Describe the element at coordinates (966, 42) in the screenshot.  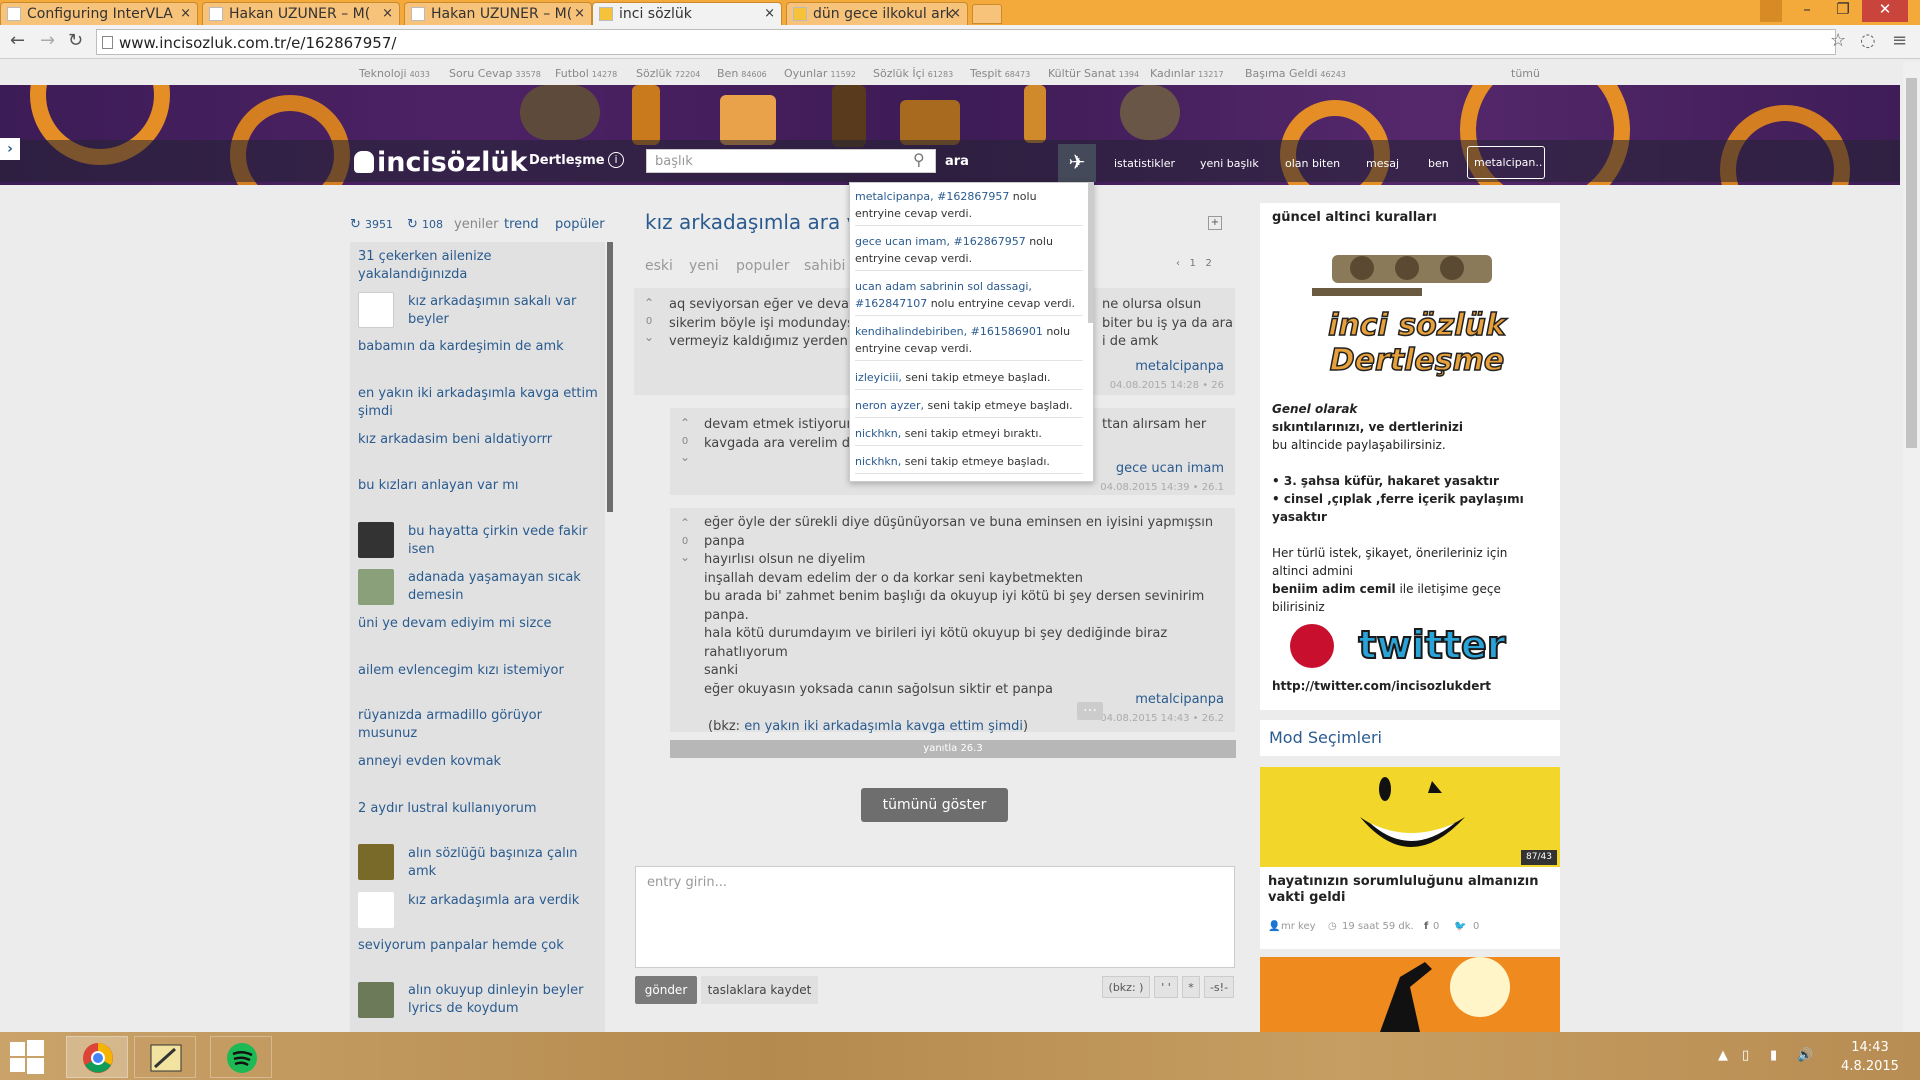
I see `url-input: www.incisozluk.com.tr/e/162867957/` at that location.